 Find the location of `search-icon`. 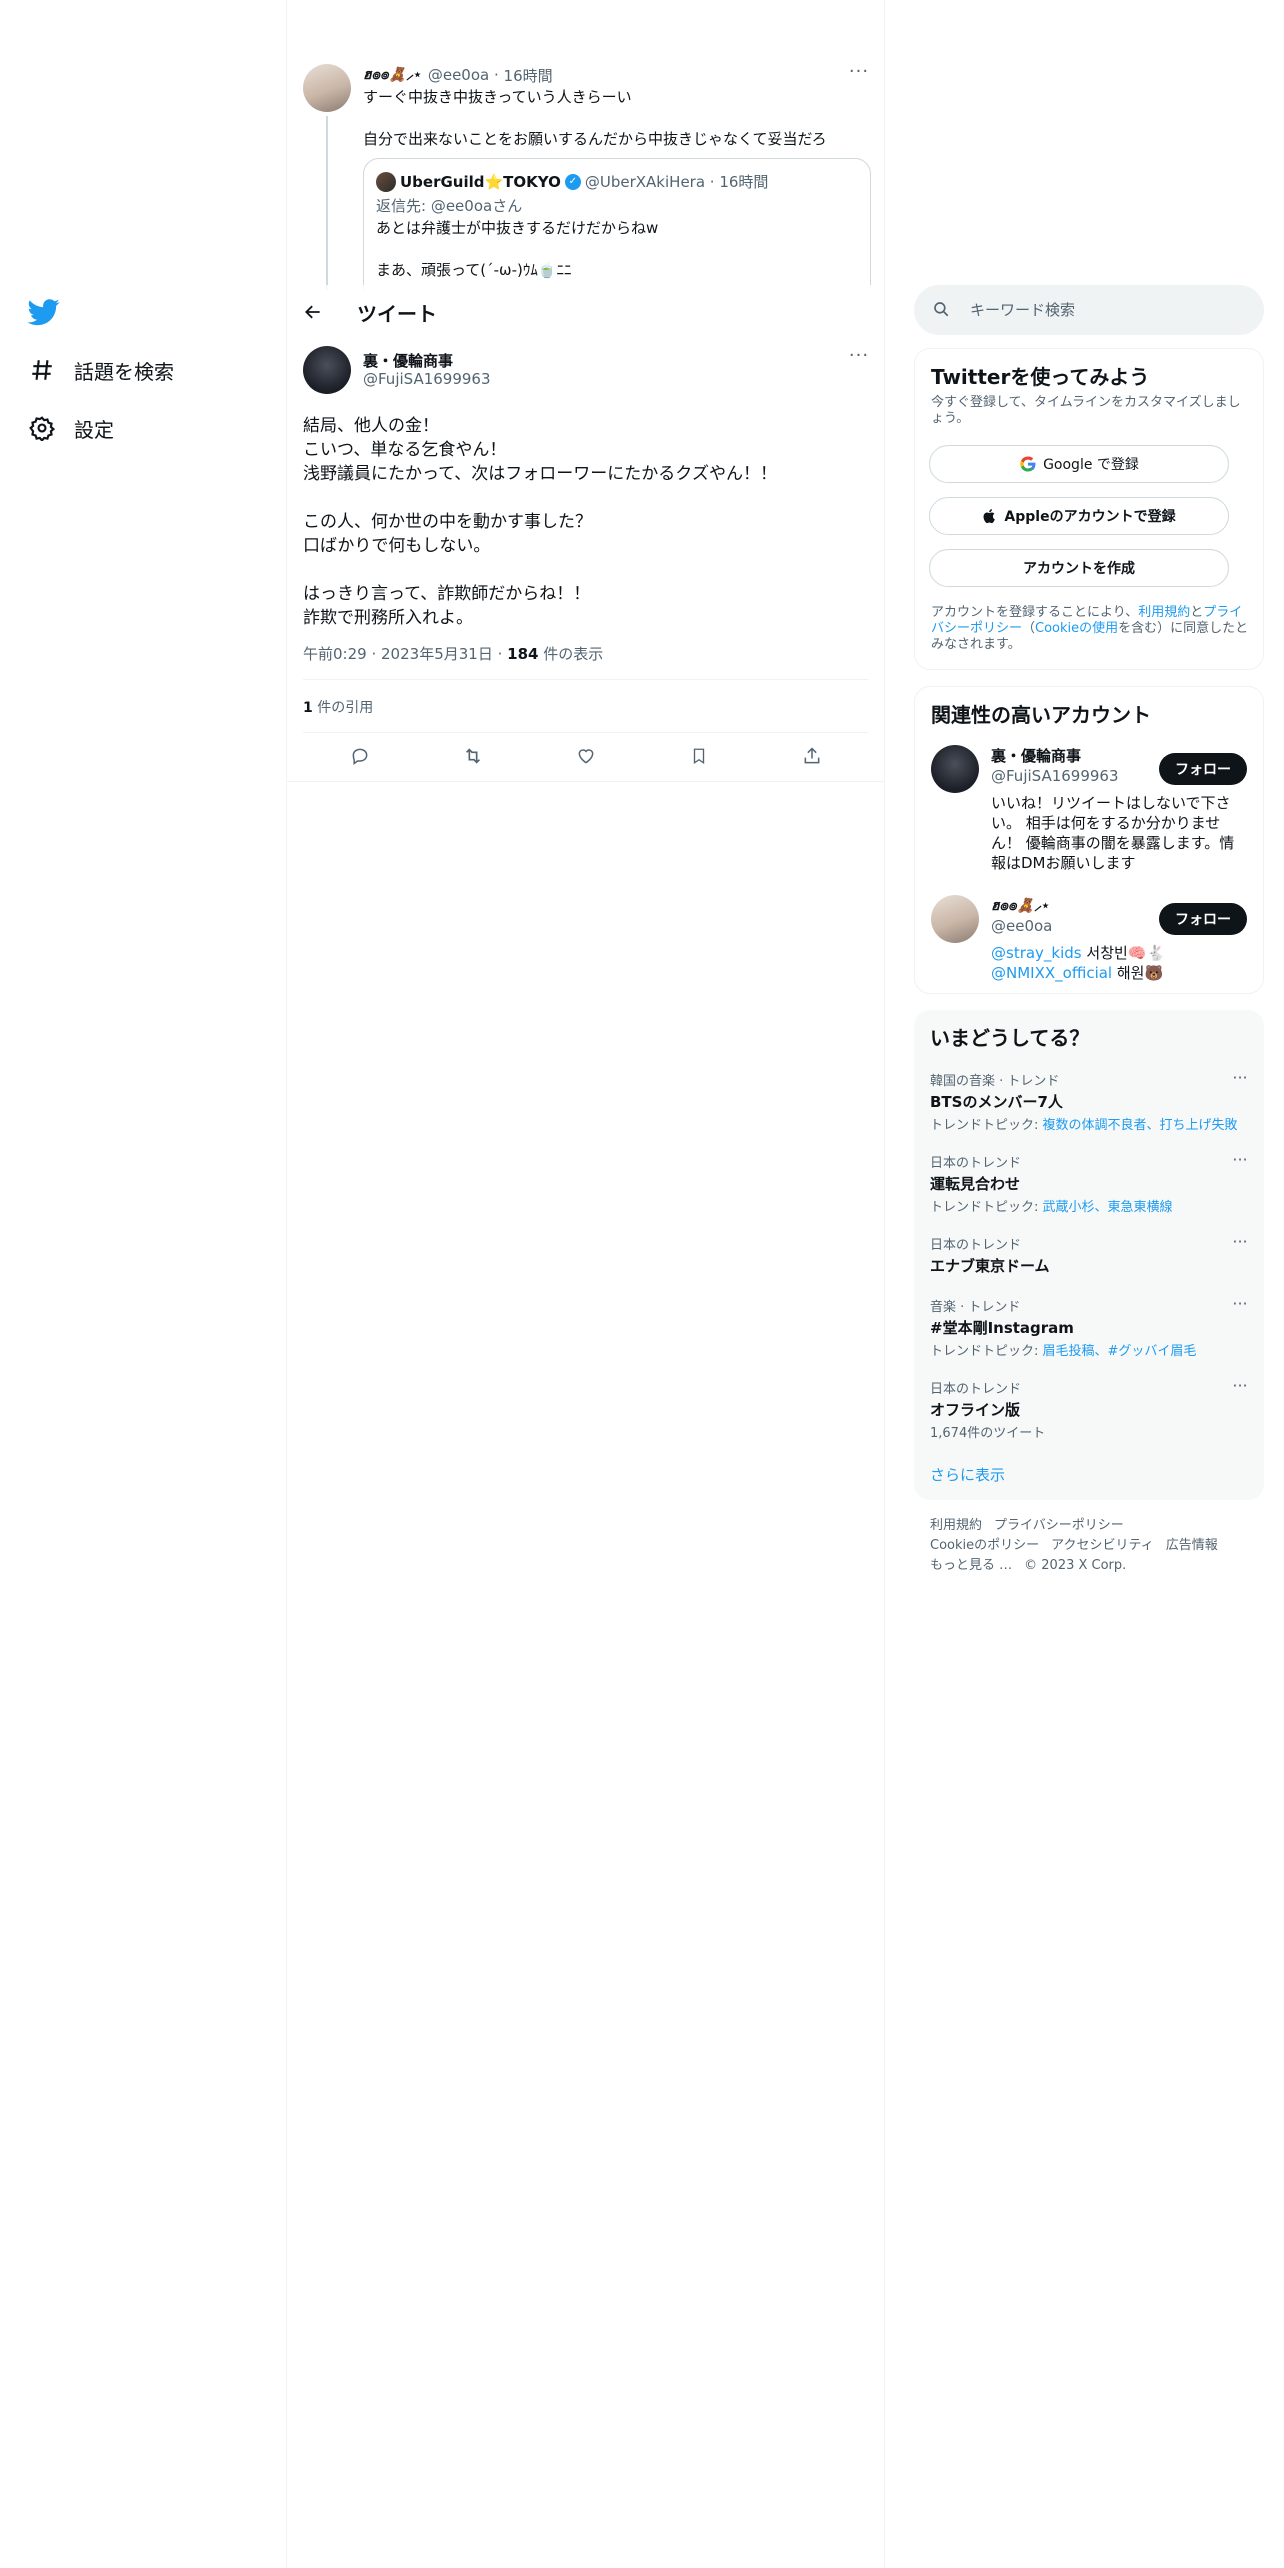

search-icon is located at coordinates (941, 311).